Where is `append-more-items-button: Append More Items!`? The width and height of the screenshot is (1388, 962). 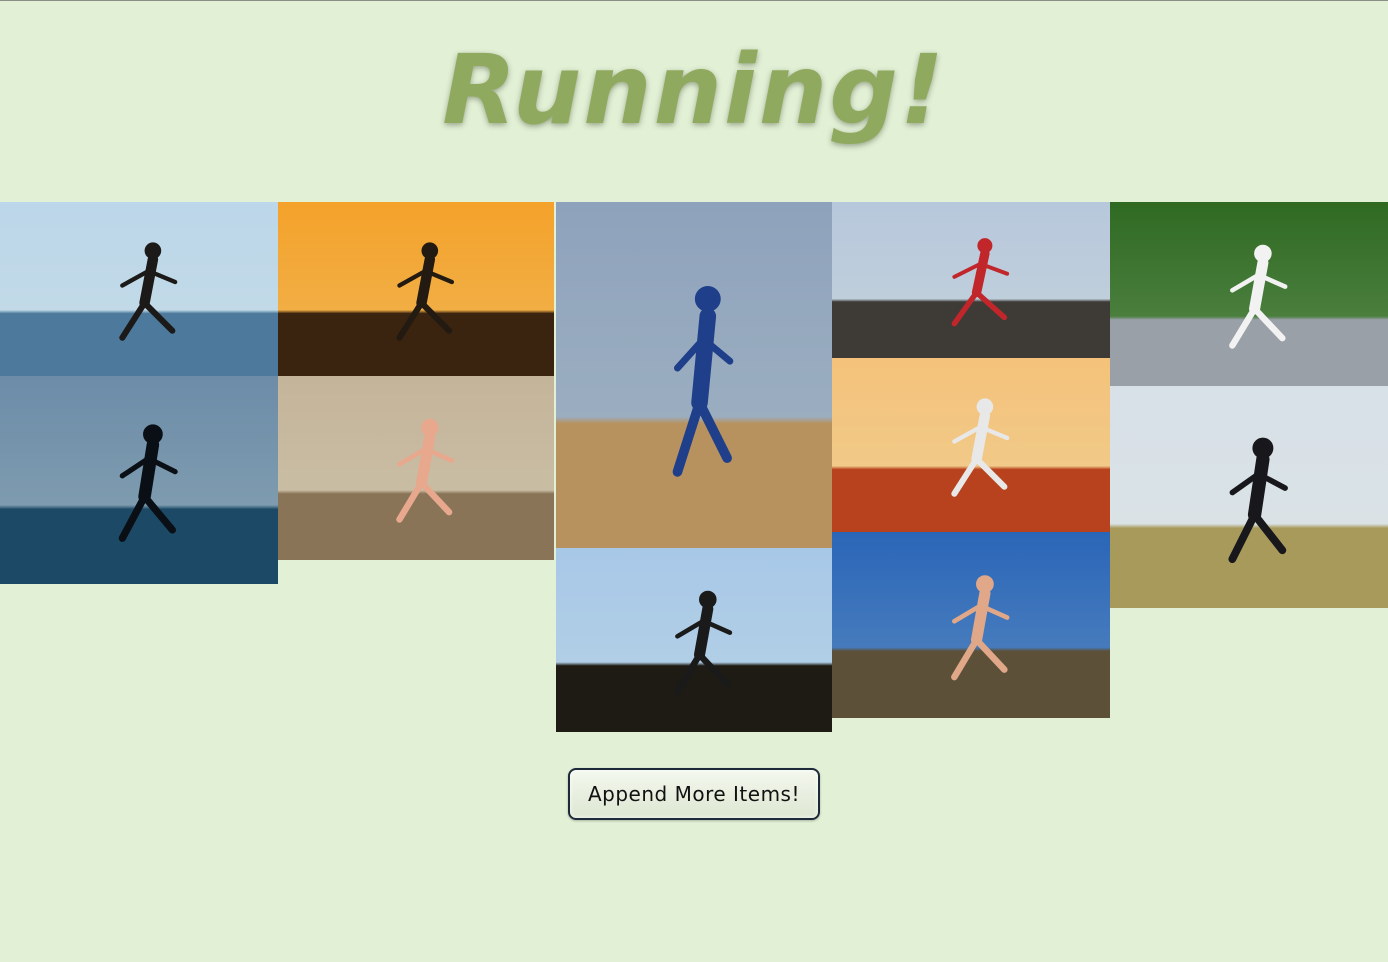 append-more-items-button: Append More Items! is located at coordinates (694, 794).